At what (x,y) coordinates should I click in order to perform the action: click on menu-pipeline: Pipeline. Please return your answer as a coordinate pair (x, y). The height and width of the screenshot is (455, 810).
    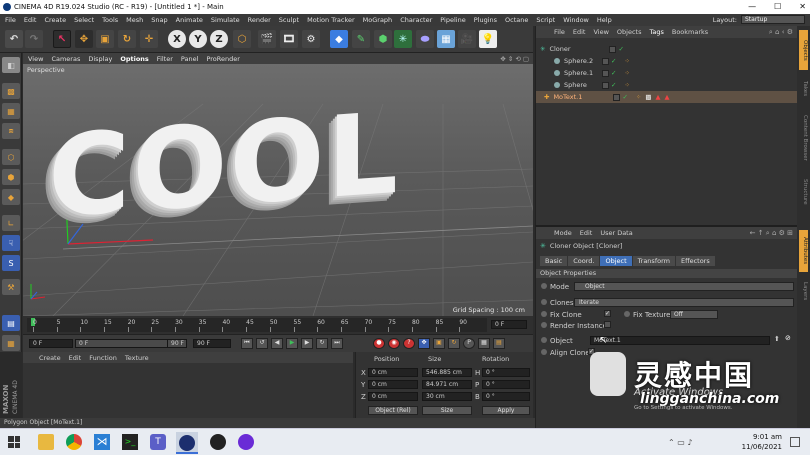
    Looking at the image, I should click on (452, 20).